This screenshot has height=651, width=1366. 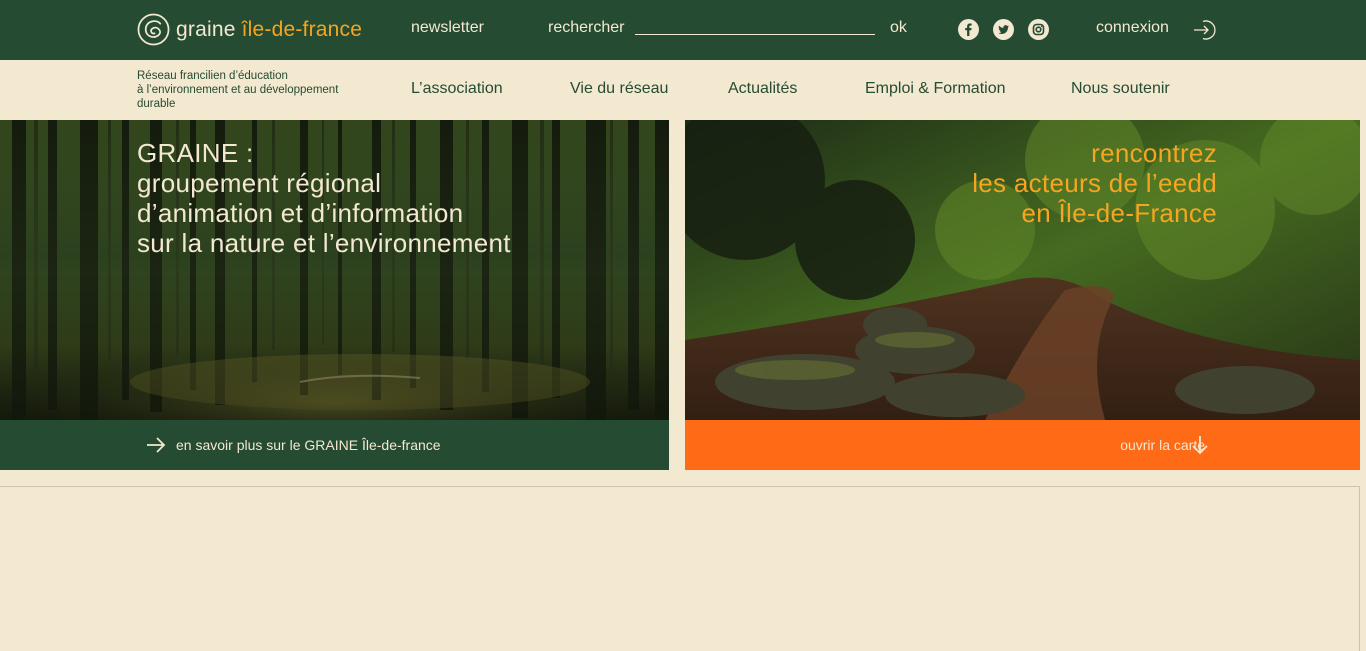 I want to click on logo-text-graine: graine, so click(x=206, y=29).